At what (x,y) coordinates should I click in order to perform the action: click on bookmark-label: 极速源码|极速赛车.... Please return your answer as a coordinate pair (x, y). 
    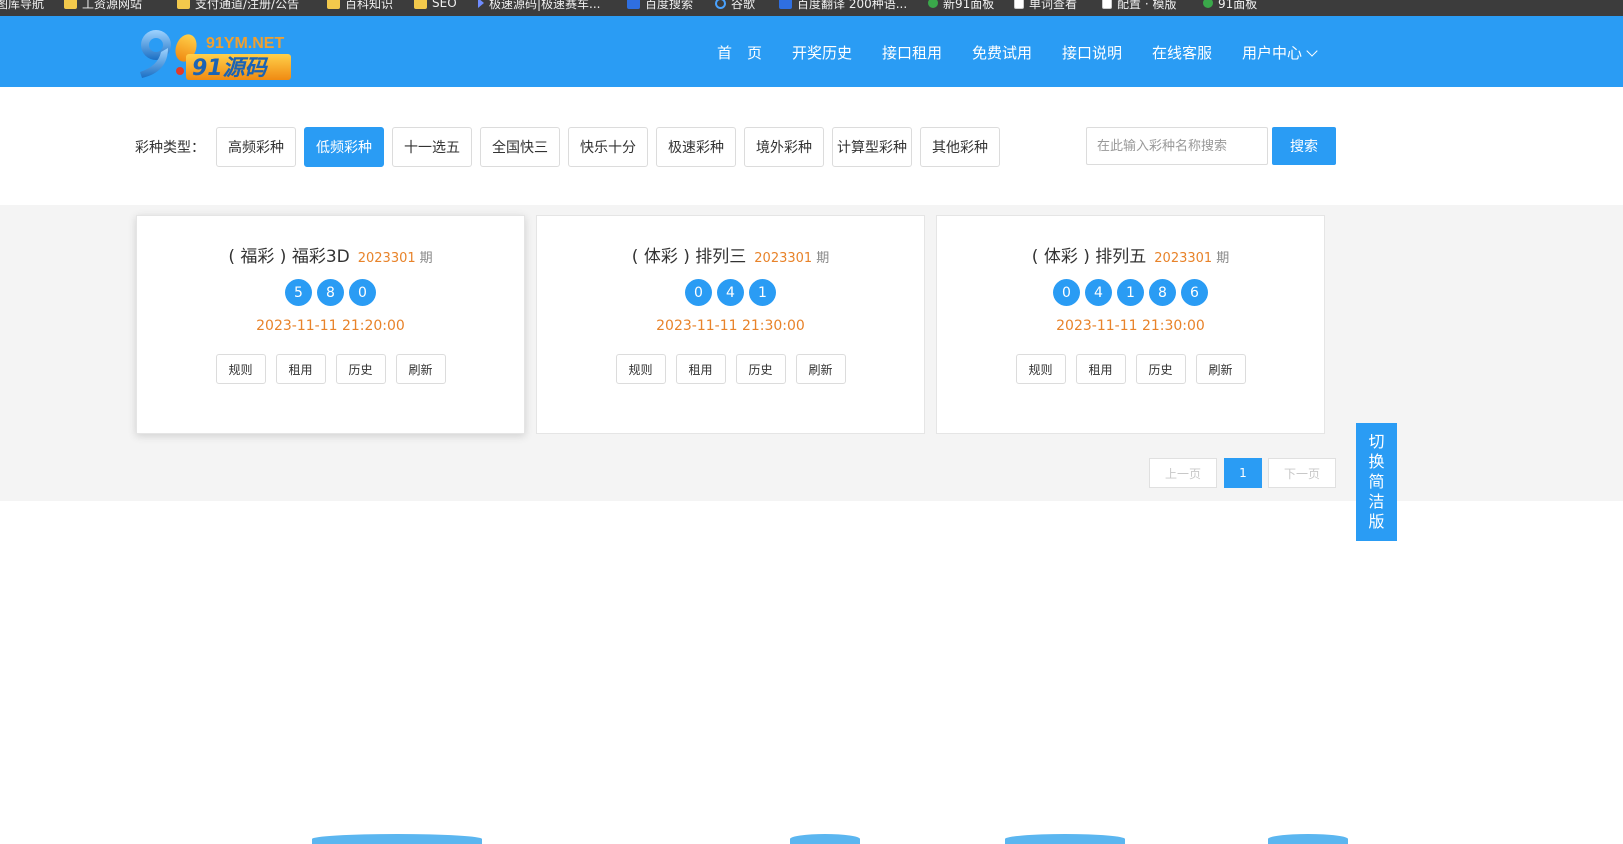
    Looking at the image, I should click on (545, 5).